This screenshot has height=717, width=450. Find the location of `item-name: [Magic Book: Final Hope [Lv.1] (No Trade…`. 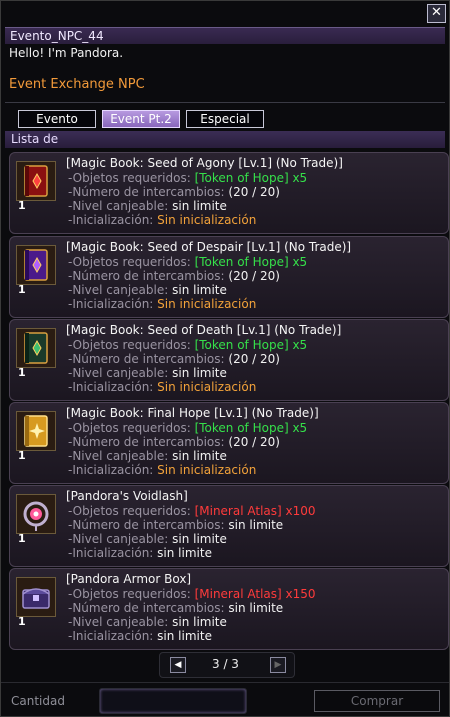

item-name: [Magic Book: Final Hope [Lv.1] (No Trade… is located at coordinates (192, 413).